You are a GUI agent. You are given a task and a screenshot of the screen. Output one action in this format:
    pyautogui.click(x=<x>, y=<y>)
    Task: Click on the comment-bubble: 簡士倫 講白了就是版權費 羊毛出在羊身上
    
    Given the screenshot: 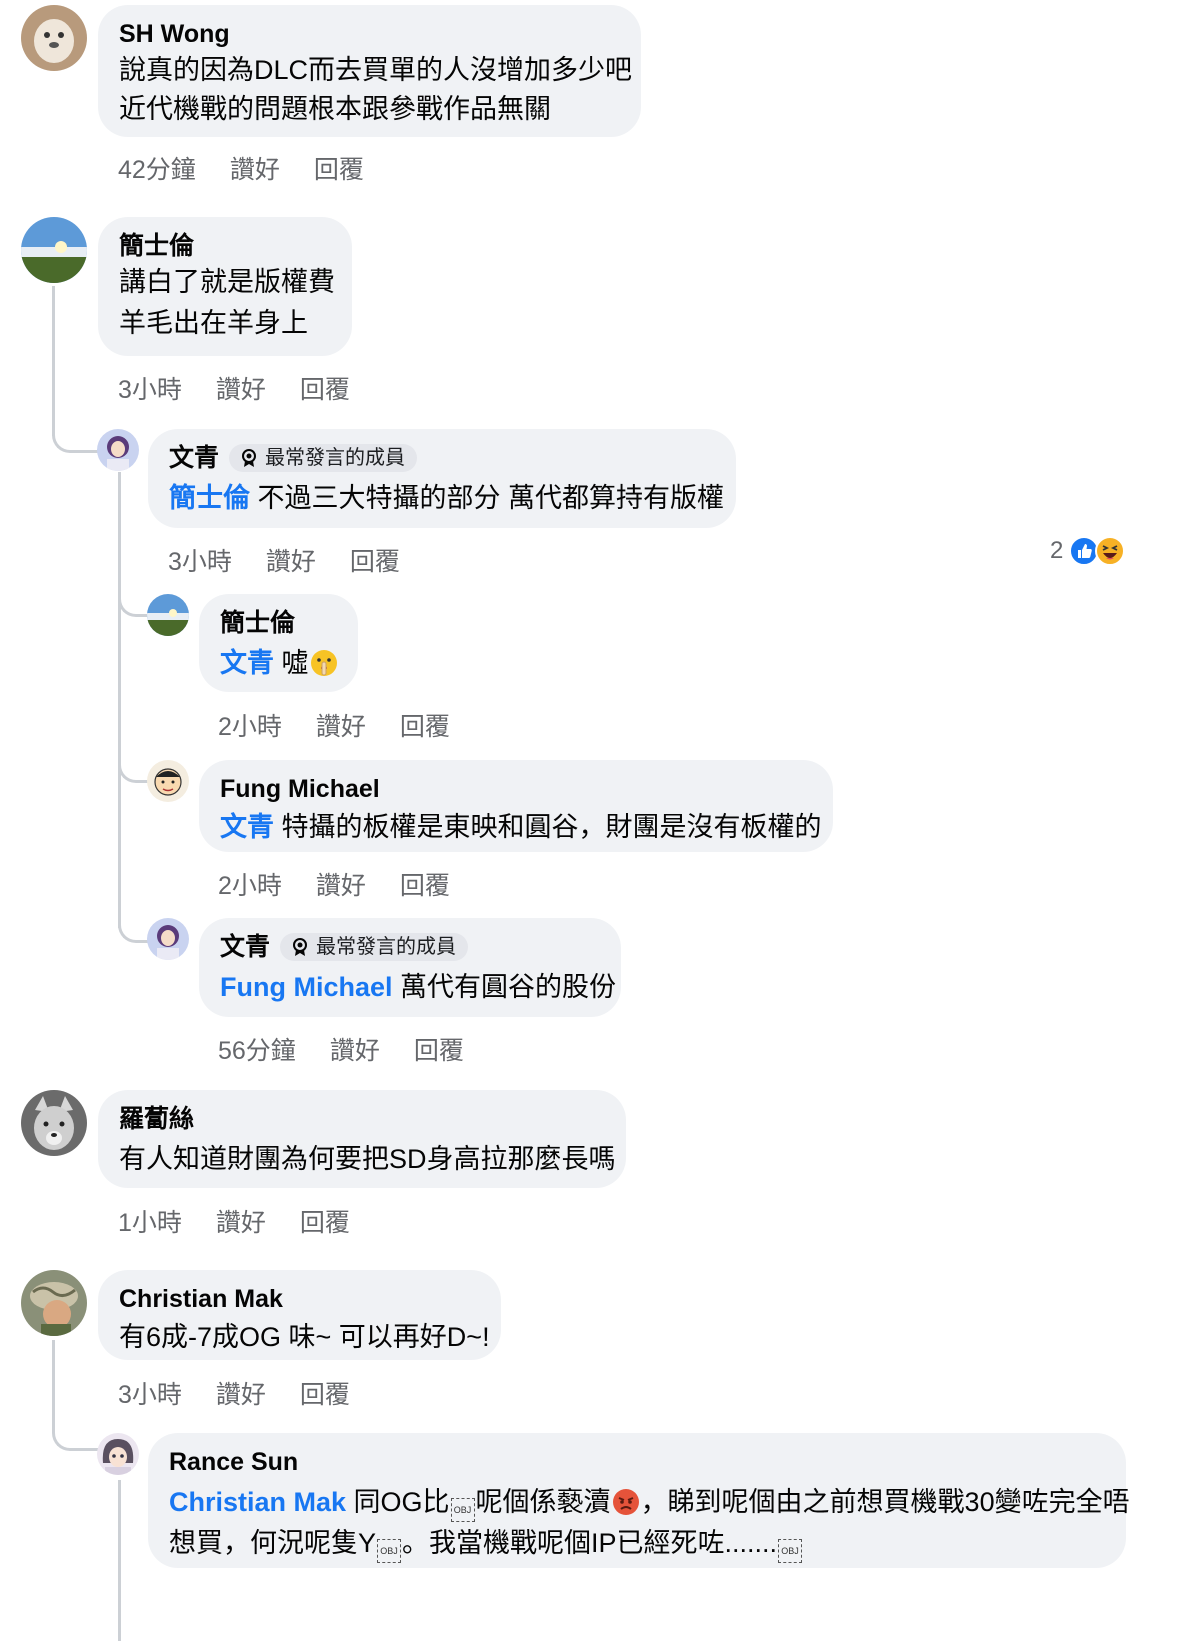 What is the action you would take?
    pyautogui.click(x=225, y=286)
    